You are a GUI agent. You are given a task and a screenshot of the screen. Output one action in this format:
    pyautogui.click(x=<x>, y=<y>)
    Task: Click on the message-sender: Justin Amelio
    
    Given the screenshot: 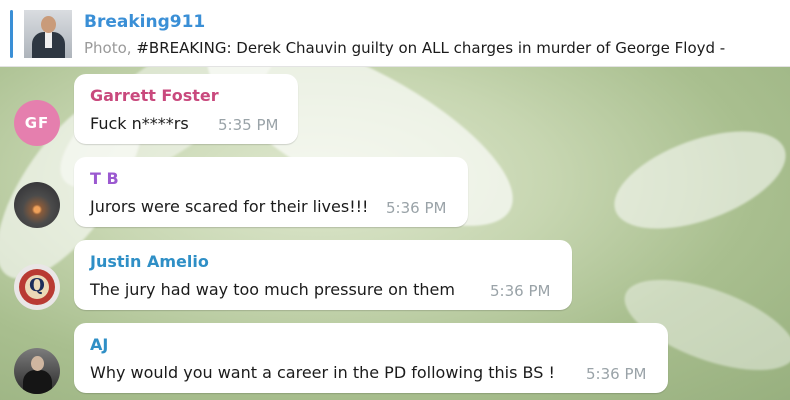 What is the action you would take?
    pyautogui.click(x=149, y=261)
    